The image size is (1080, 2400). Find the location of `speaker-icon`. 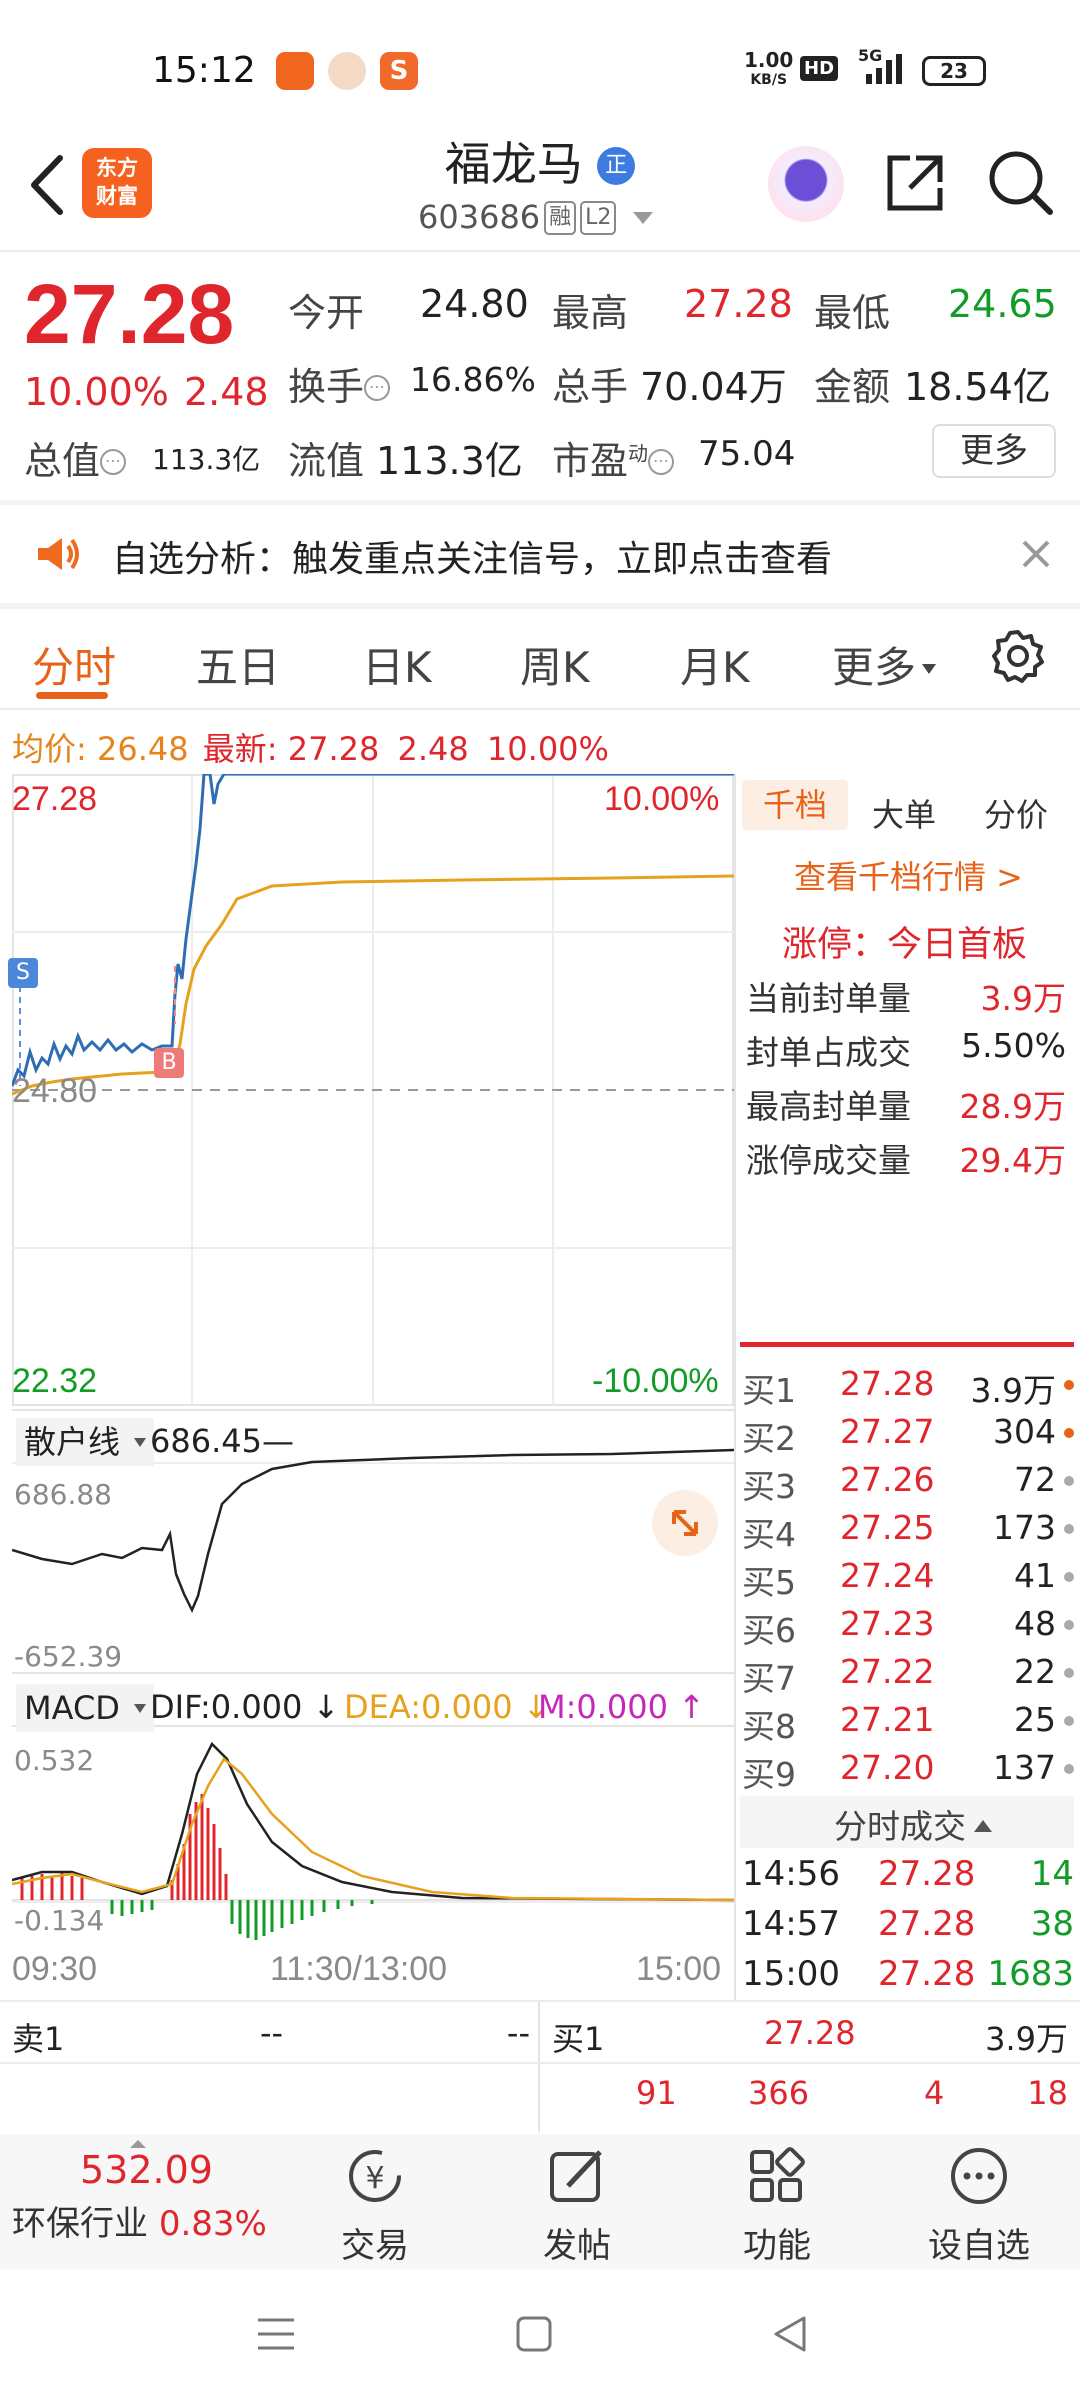

speaker-icon is located at coordinates (58, 556).